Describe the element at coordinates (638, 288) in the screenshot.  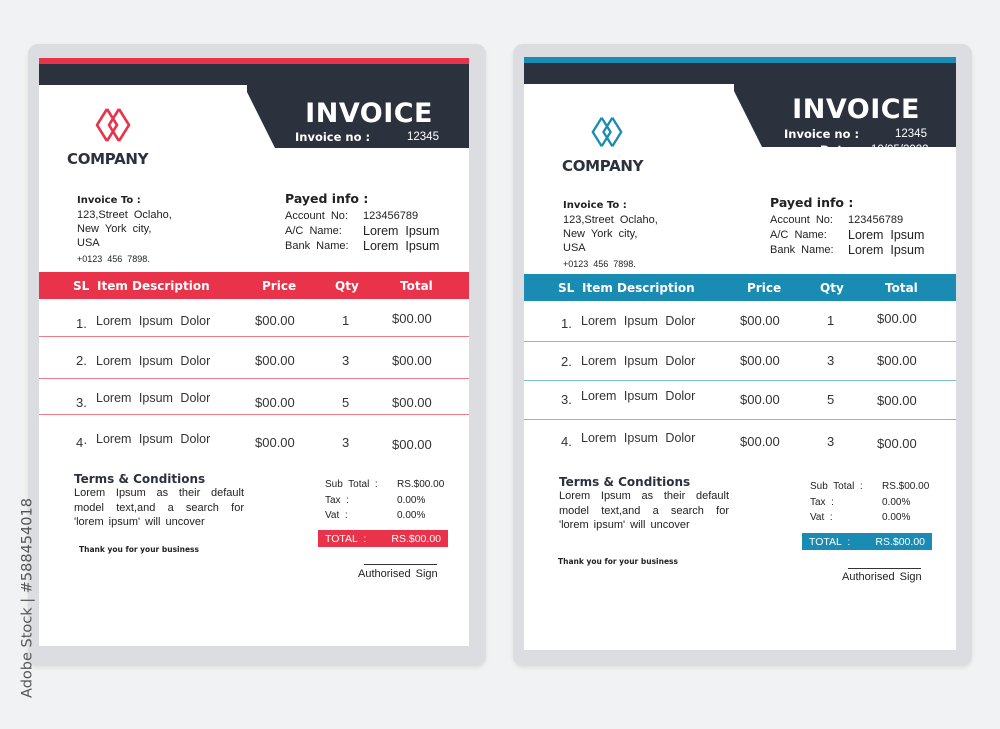
I see `col-description: Item Description` at that location.